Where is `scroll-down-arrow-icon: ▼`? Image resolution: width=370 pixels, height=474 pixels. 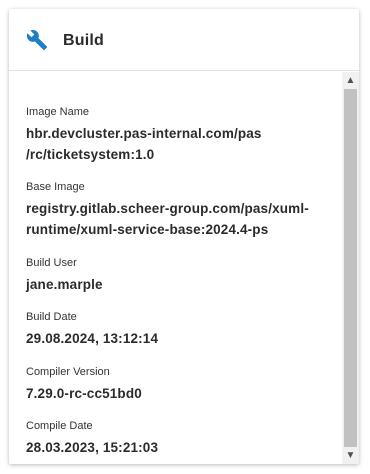
scroll-down-arrow-icon: ▼ is located at coordinates (350, 455).